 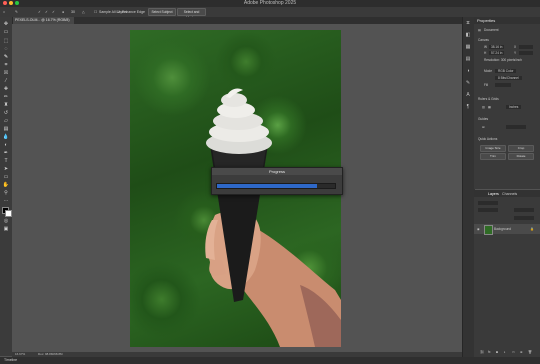 I want to click on layer-row: ◉ Background 🔒, so click(x=507, y=229).